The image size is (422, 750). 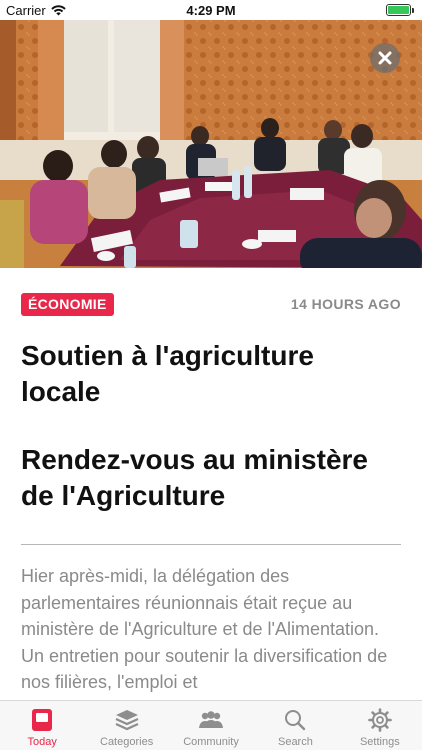 I want to click on close-button, so click(x=385, y=58).